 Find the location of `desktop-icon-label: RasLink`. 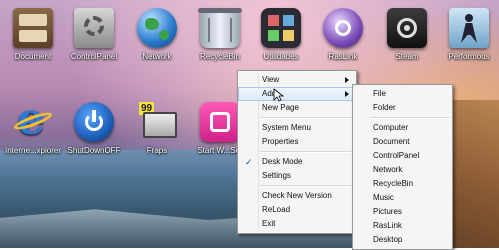

desktop-icon-label: RasLink is located at coordinates (343, 56).